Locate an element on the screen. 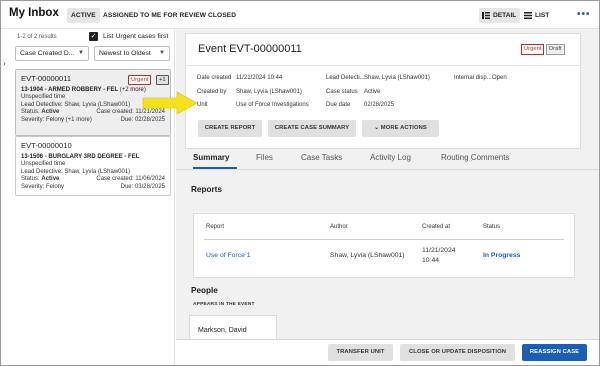  created-by-value: Shaw, Lyvia (LShaw001) is located at coordinates (269, 92).